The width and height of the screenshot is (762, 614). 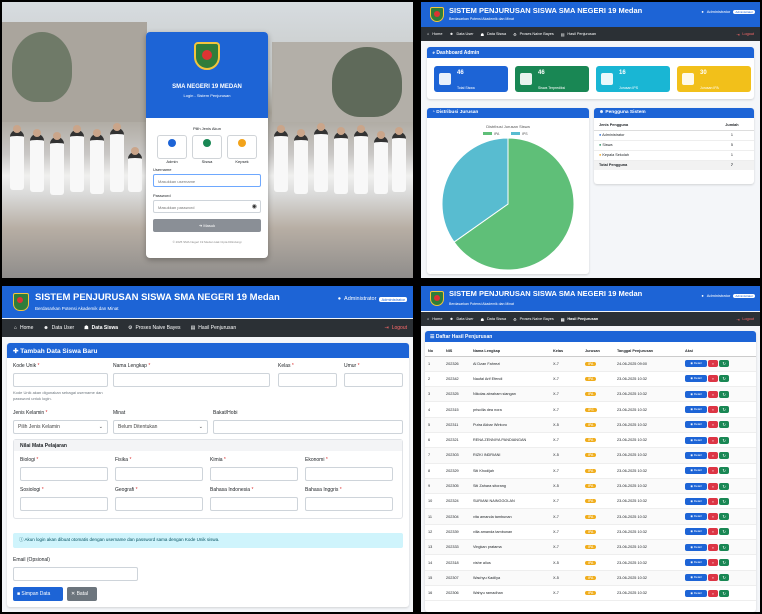 What do you see at coordinates (702, 295) in the screenshot?
I see `user-icon: ●` at bounding box center [702, 295].